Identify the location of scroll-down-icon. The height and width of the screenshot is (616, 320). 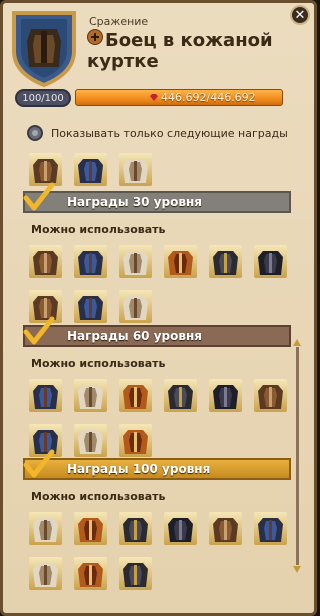
(297, 569).